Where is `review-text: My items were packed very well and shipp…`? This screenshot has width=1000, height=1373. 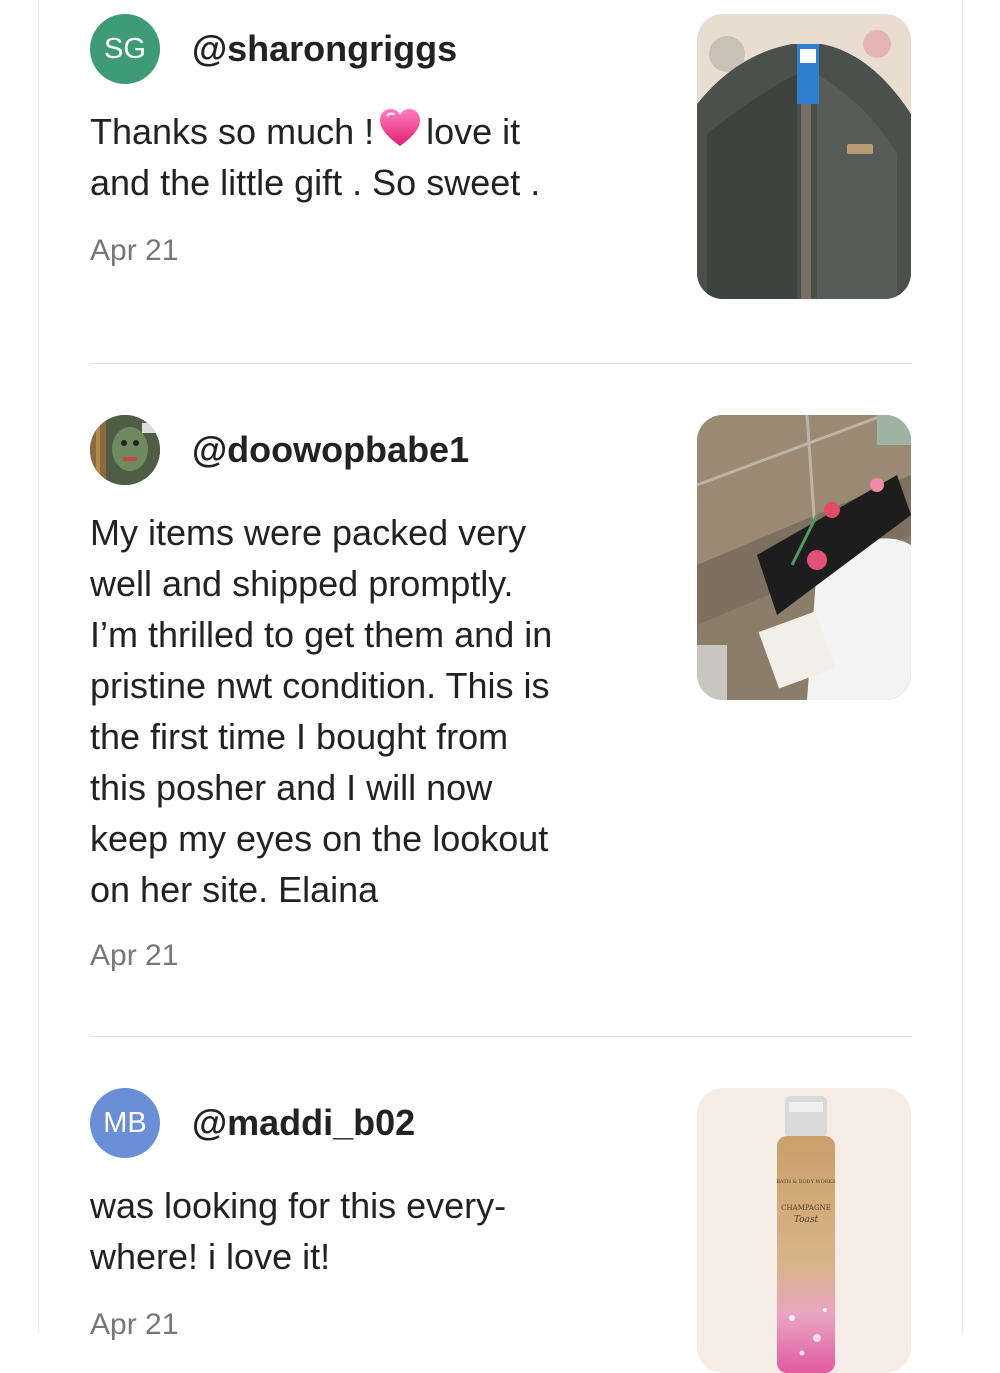 review-text: My items were packed very well and shipp… is located at coordinates (321, 711).